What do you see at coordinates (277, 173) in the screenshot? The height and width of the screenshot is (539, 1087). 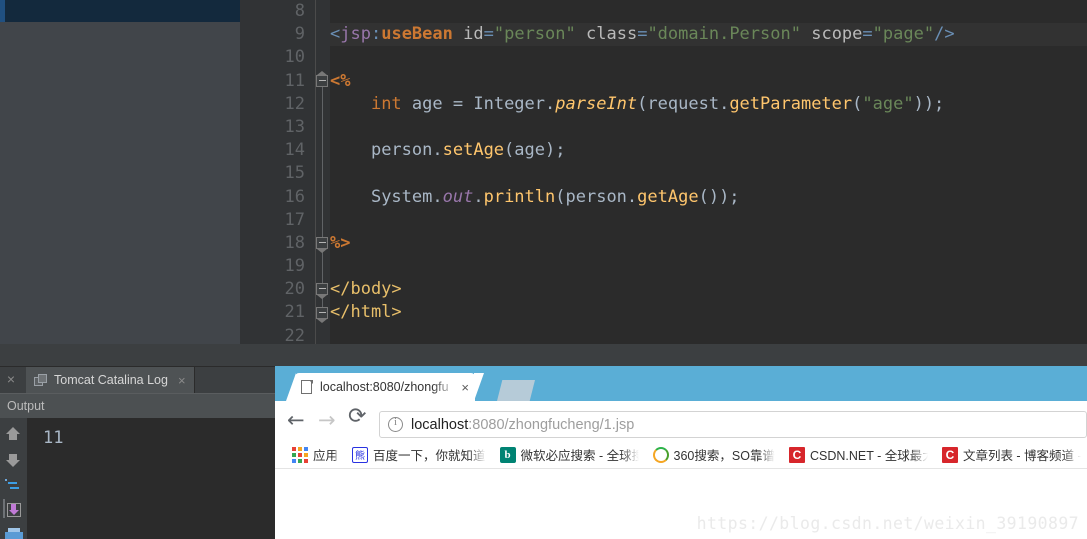 I see `editor-gutter: 8 9 10 11 12 13 14 15 16 17 18 19 20 21 22` at bounding box center [277, 173].